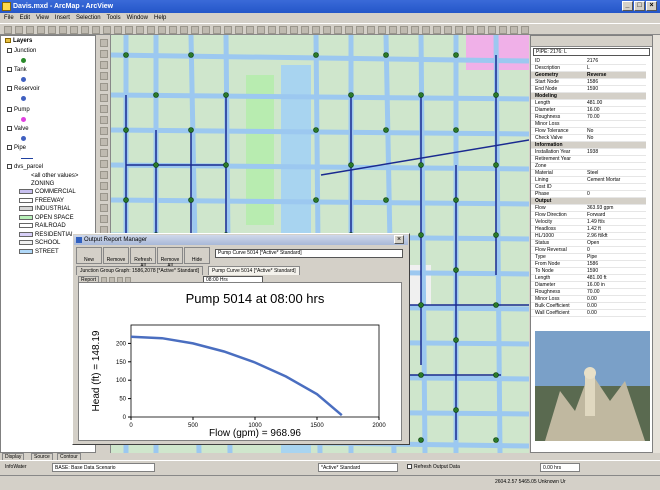 The height and width of the screenshot is (490, 660). Describe the element at coordinates (588, 285) in the screenshot. I see `props-row: Diameter 16.00 in` at that location.